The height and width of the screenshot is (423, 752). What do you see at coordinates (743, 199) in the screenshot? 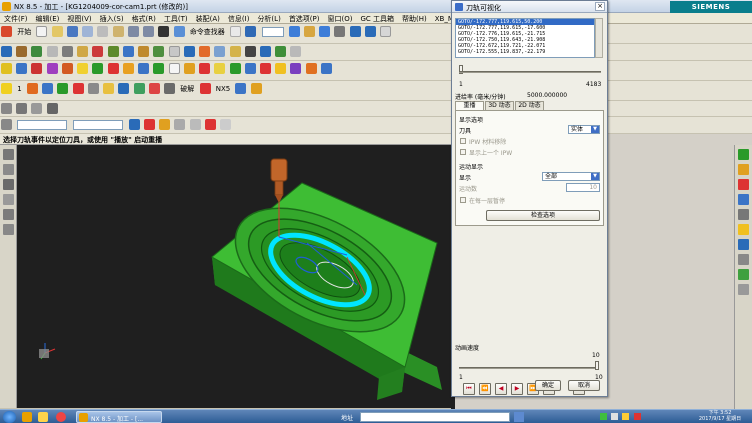
I see `right-tool-4-icon` at bounding box center [743, 199].